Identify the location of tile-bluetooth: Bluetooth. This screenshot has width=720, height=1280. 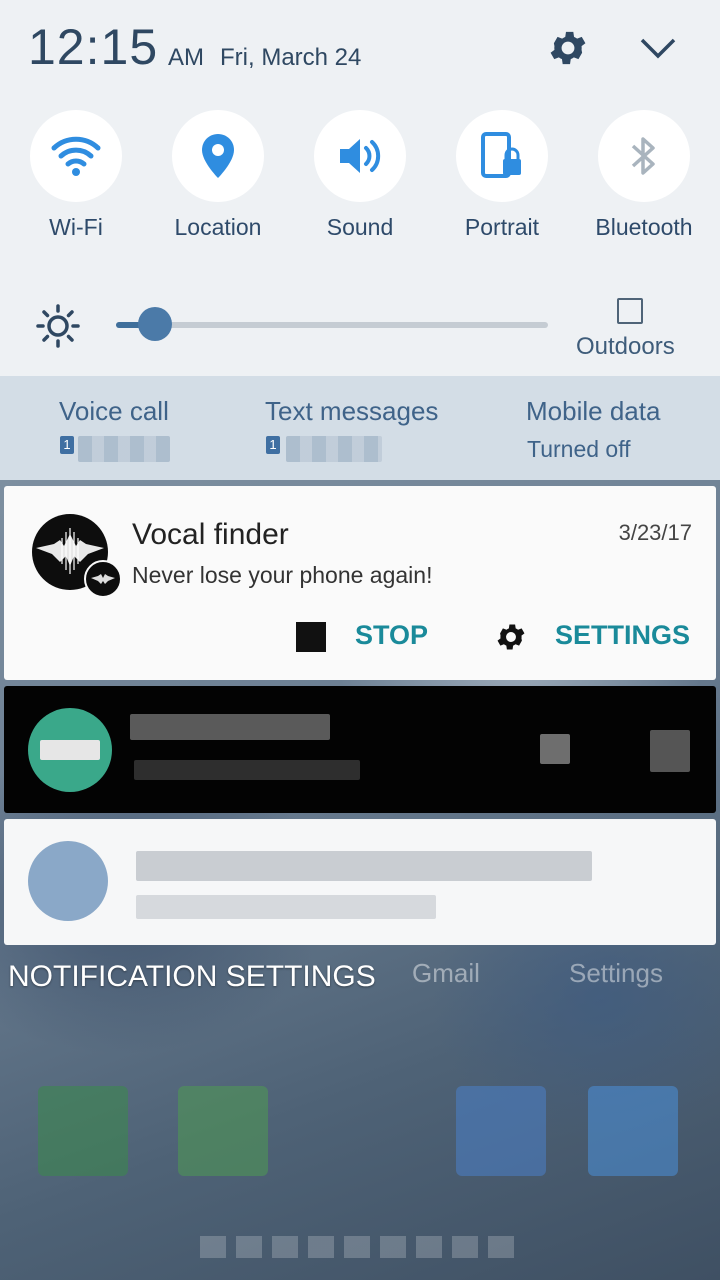
(644, 180).